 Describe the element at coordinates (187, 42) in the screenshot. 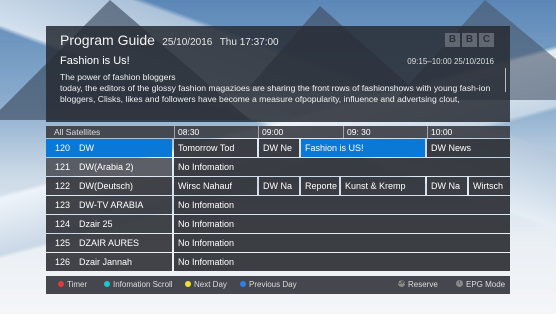

I see `header-date: 25/10/2016` at that location.